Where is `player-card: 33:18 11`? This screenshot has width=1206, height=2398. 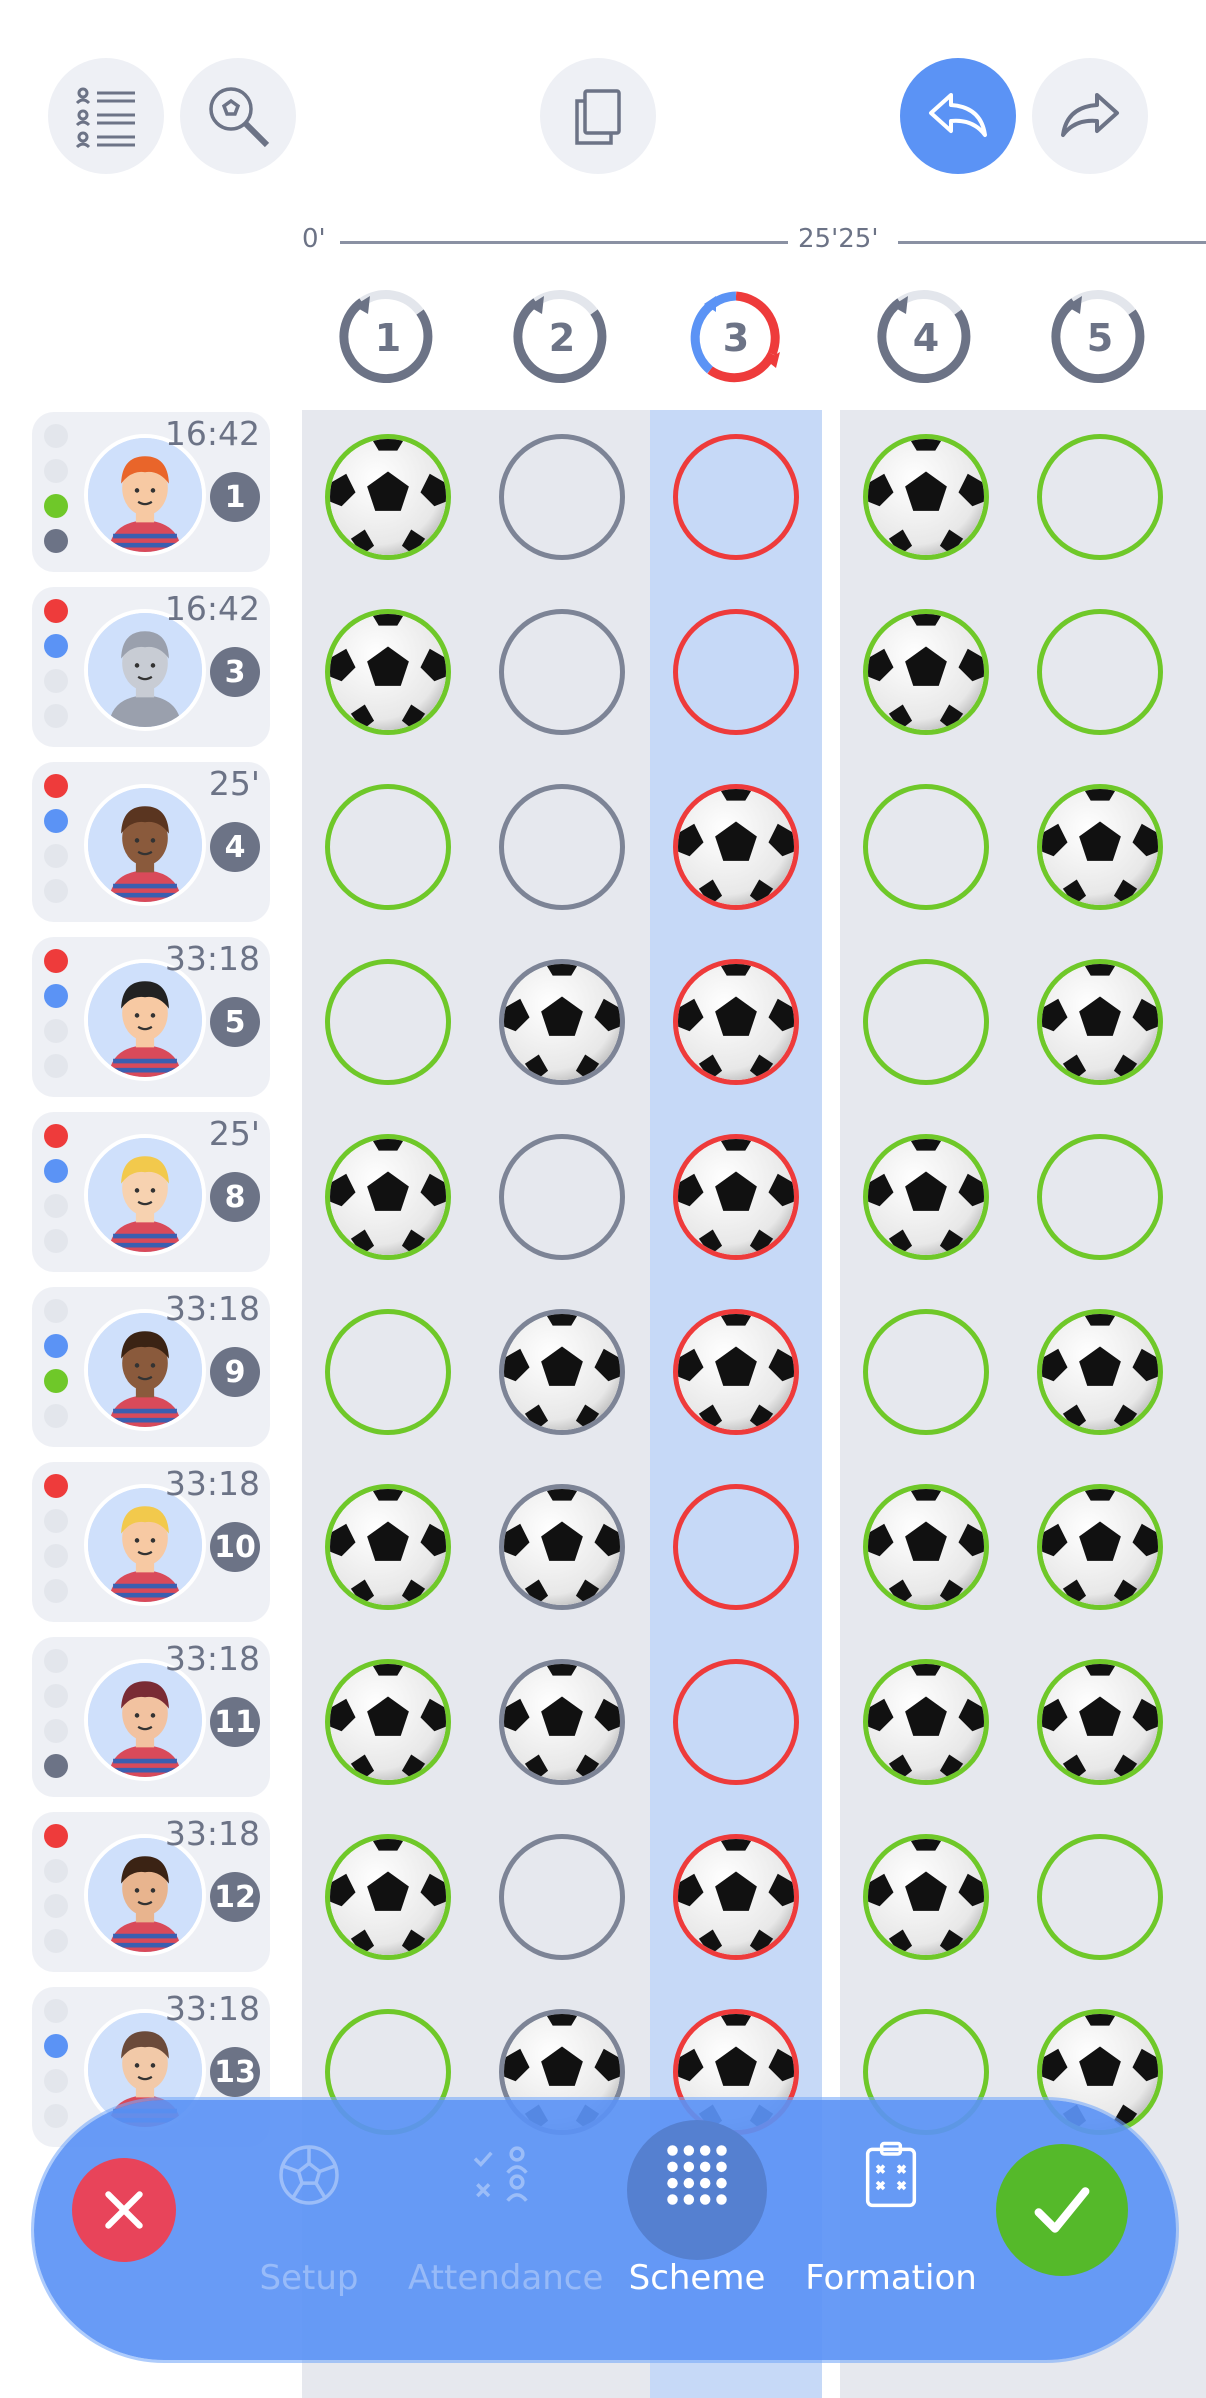
player-card: 33:18 11 is located at coordinates (151, 1717).